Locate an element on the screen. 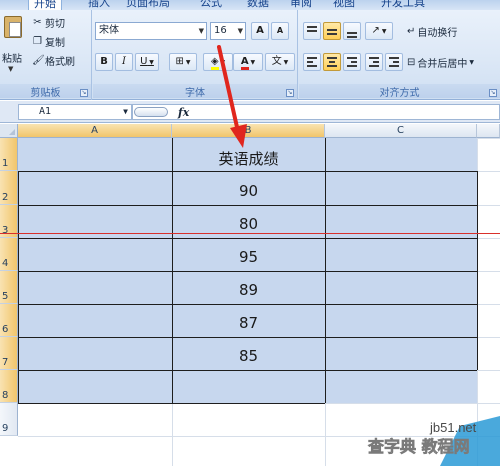 The width and height of the screenshot is (500, 466). watermark-sub: jiaocheng.chazidian.com is located at coordinates (402, 461).